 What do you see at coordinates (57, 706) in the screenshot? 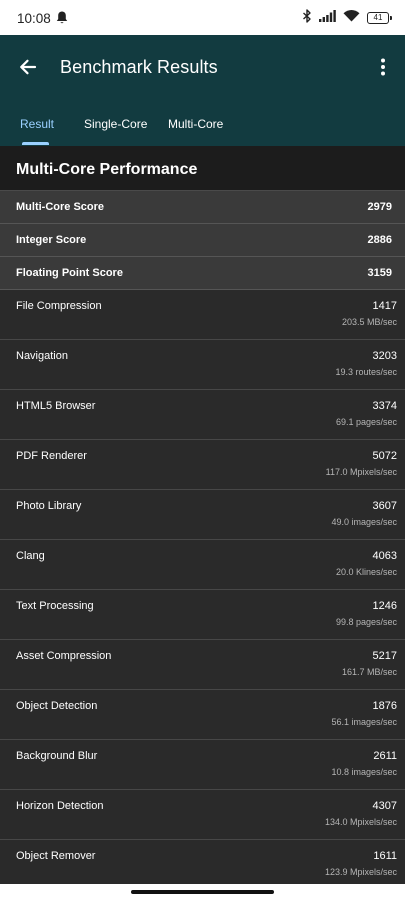
I see `workload-name: Object Detection` at bounding box center [57, 706].